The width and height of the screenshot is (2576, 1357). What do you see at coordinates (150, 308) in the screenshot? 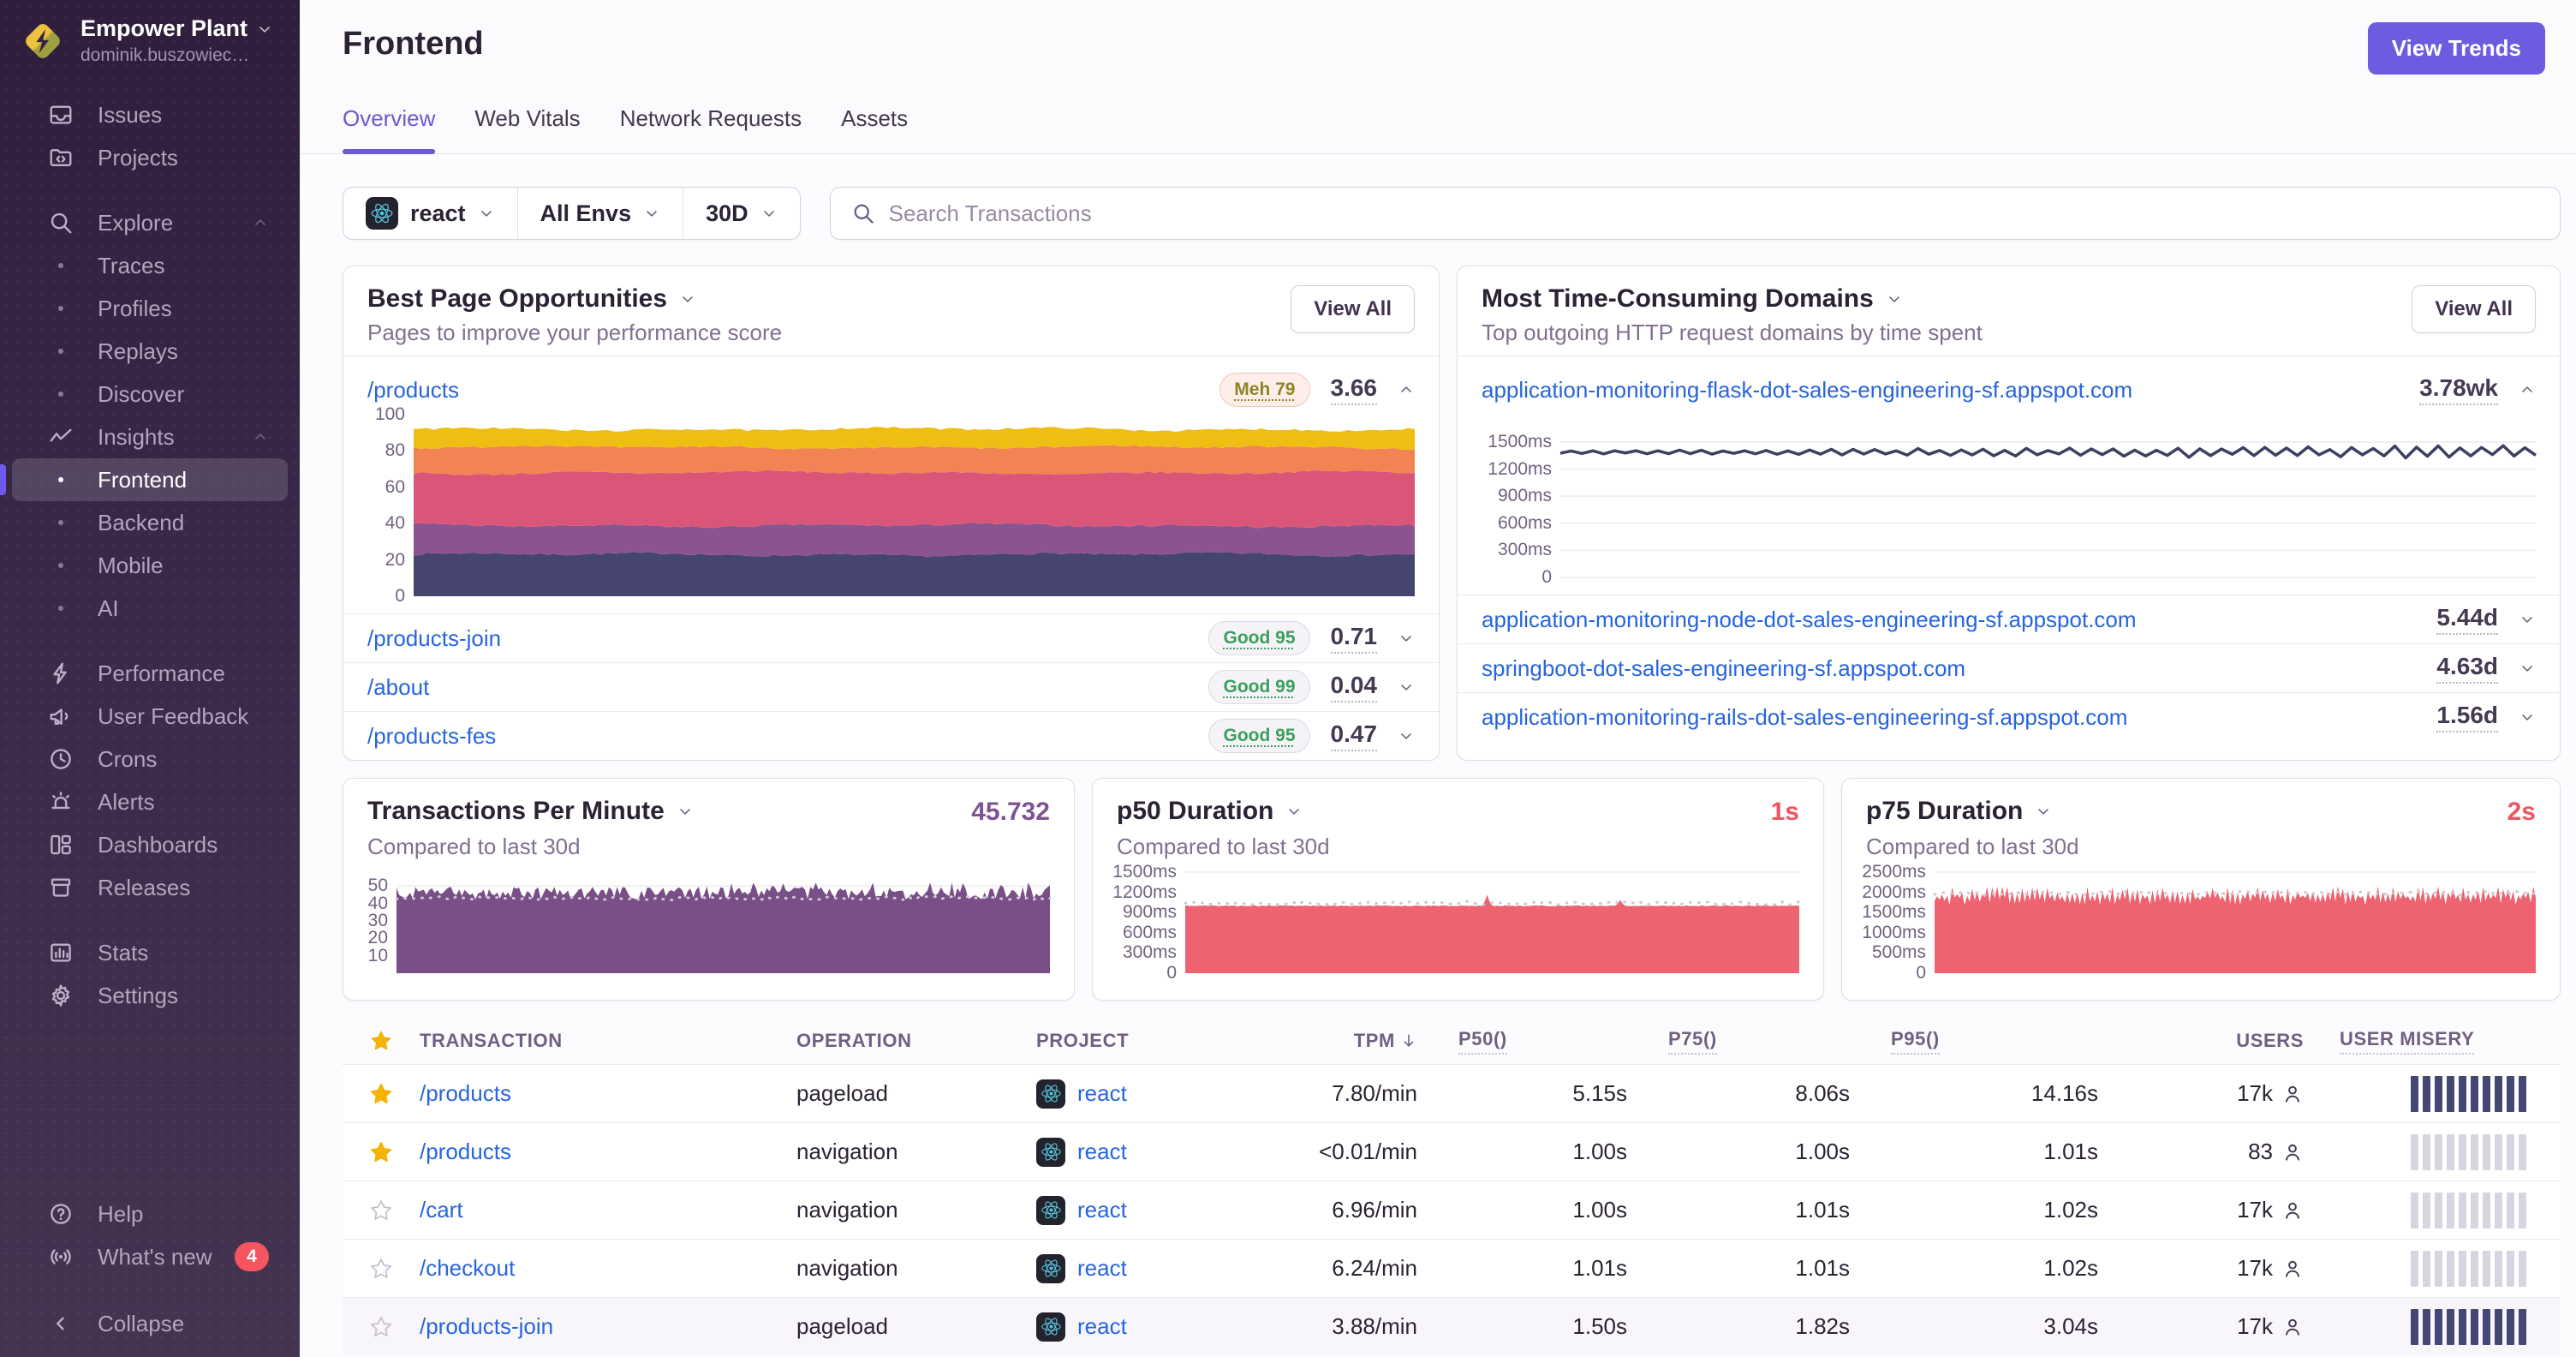
I see `sidebar-item-profiles: Profiles` at bounding box center [150, 308].